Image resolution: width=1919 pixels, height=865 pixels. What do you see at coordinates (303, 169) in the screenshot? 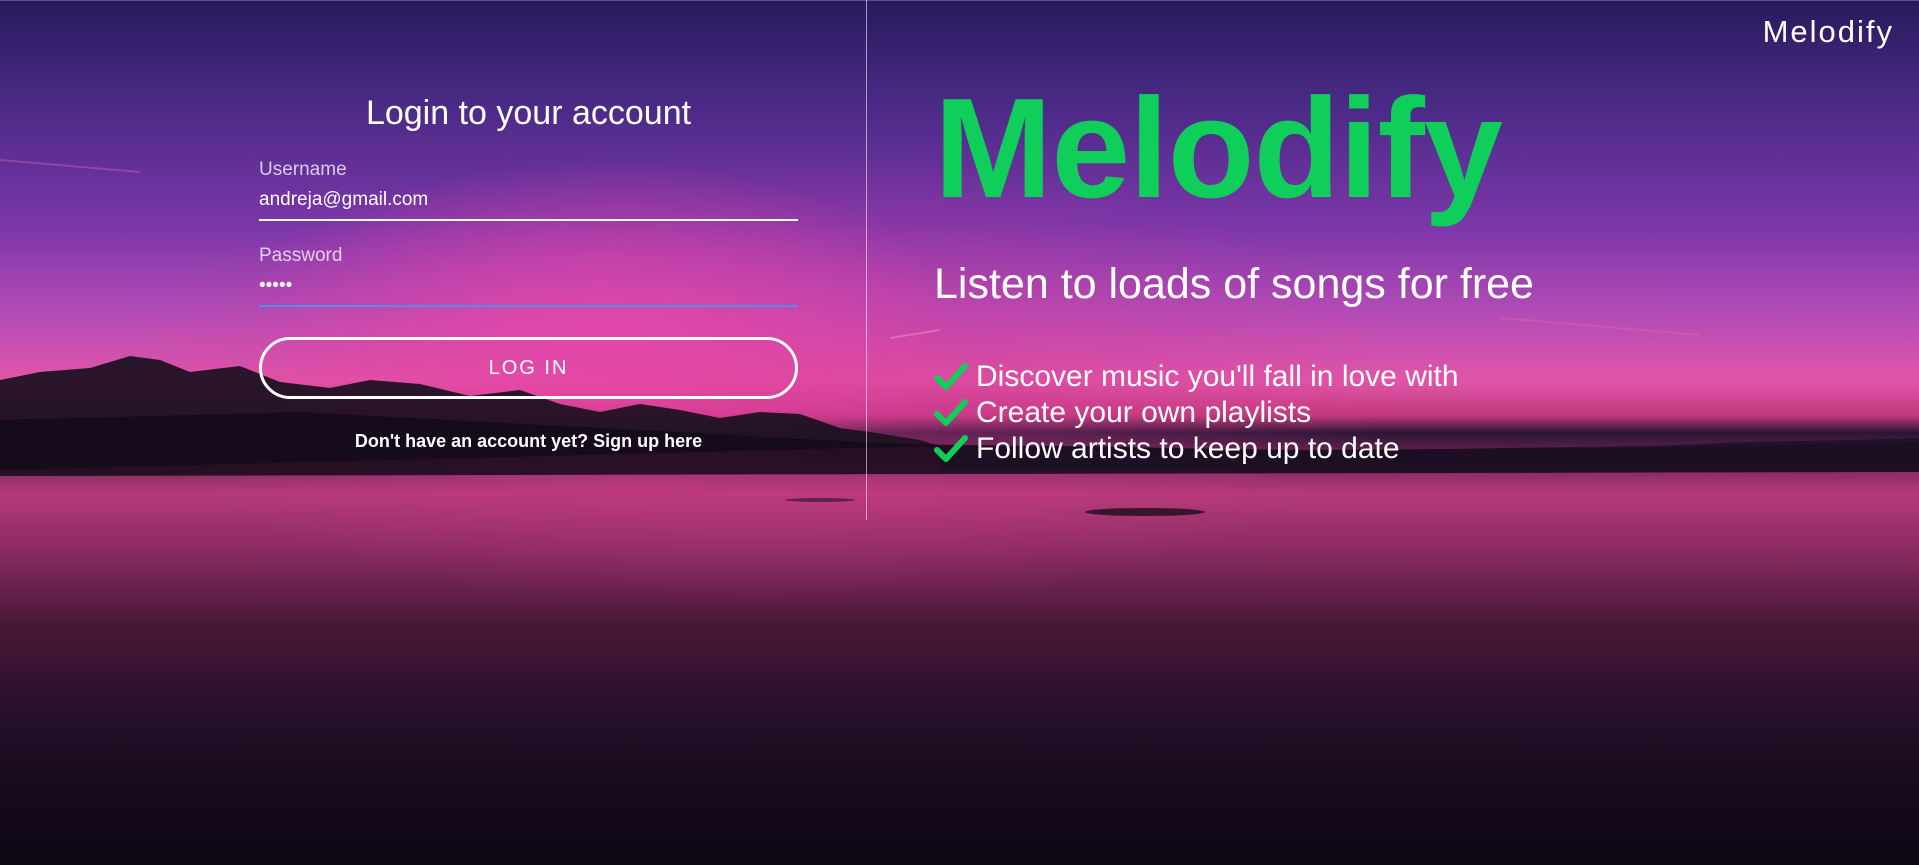
I see `username-label: Username` at bounding box center [303, 169].